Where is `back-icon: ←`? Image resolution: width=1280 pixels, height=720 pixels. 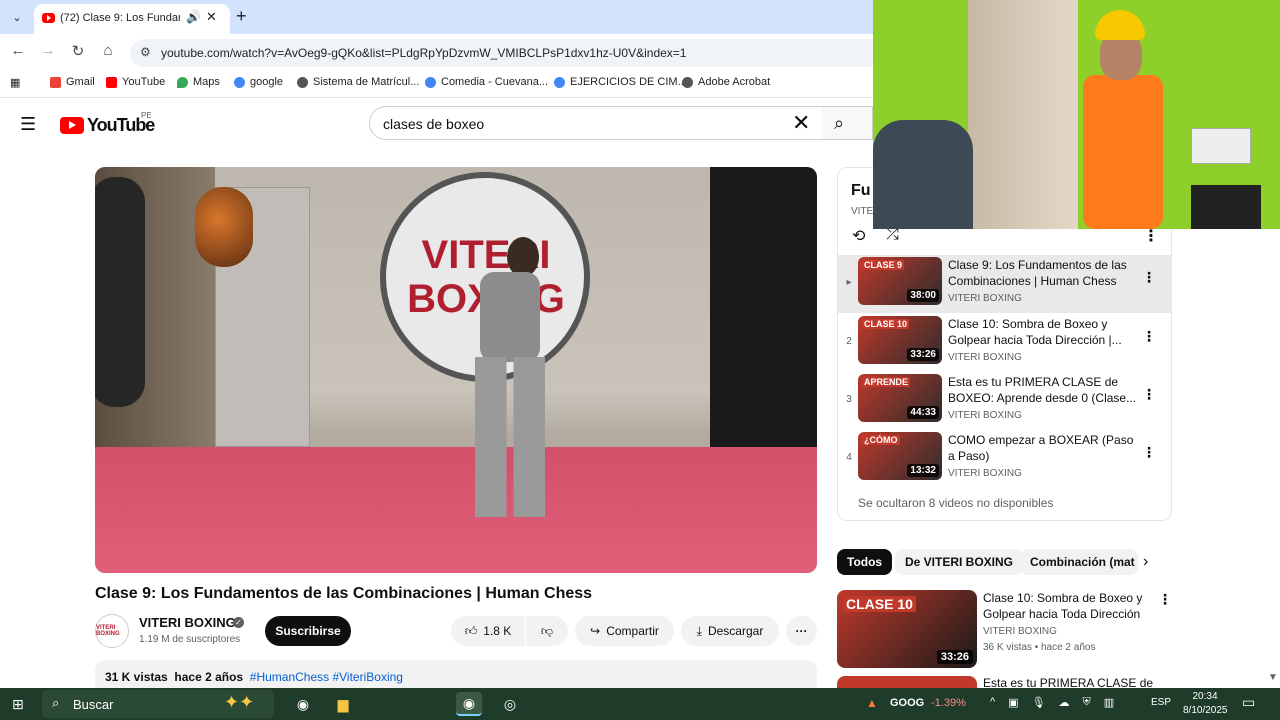
back-icon: ← is located at coordinates (18, 50).